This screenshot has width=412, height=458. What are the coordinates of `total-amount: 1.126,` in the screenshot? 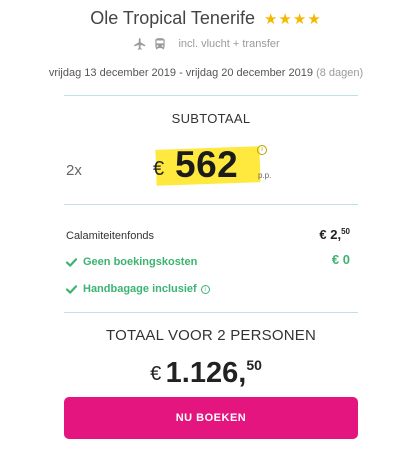 It's located at (206, 373).